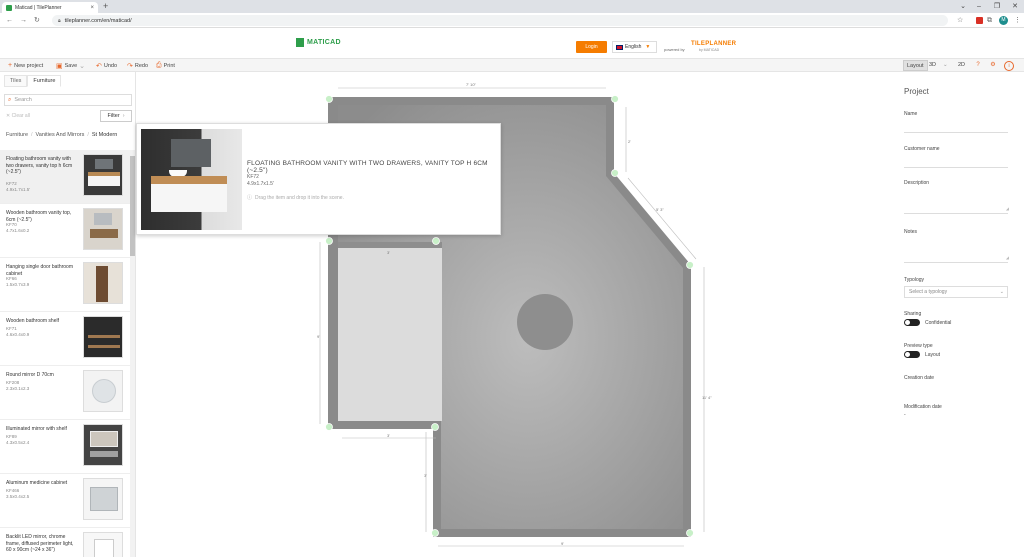 The width and height of the screenshot is (1024, 557). What do you see at coordinates (1017, 20) in the screenshot?
I see `menu-icon: ⋮` at bounding box center [1017, 20].